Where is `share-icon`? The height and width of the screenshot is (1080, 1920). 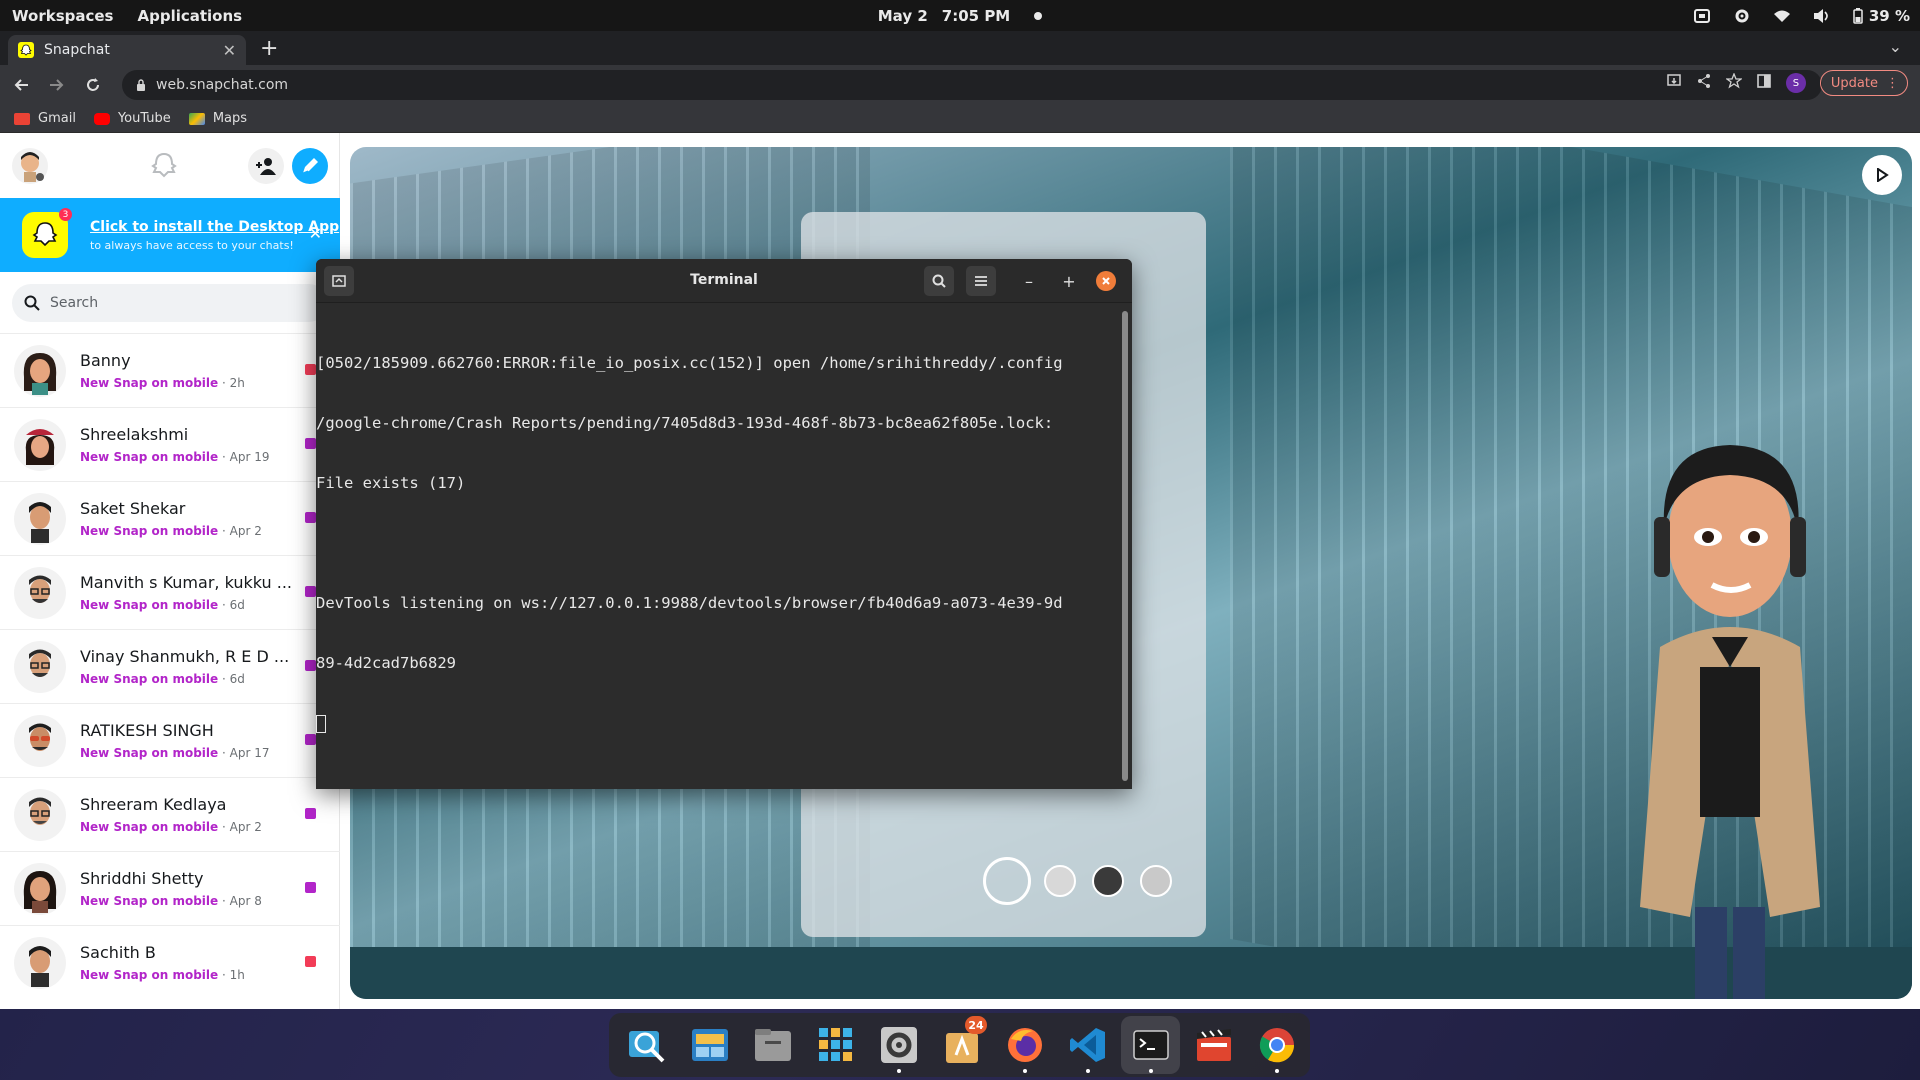
share-icon is located at coordinates (1704, 83).